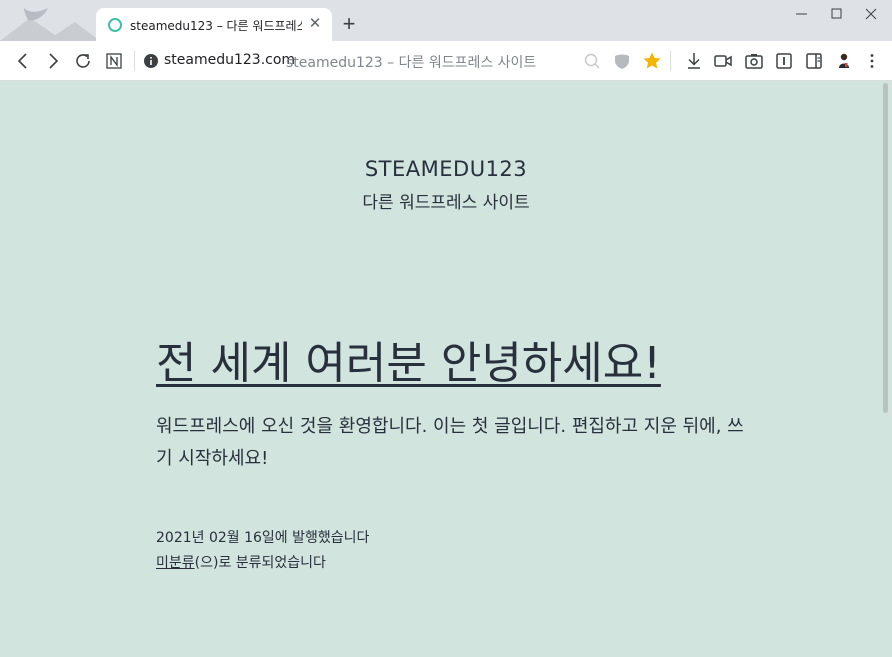 This screenshot has height=657, width=892. What do you see at coordinates (885, 248) in the screenshot?
I see `scrollbar-thumb` at bounding box center [885, 248].